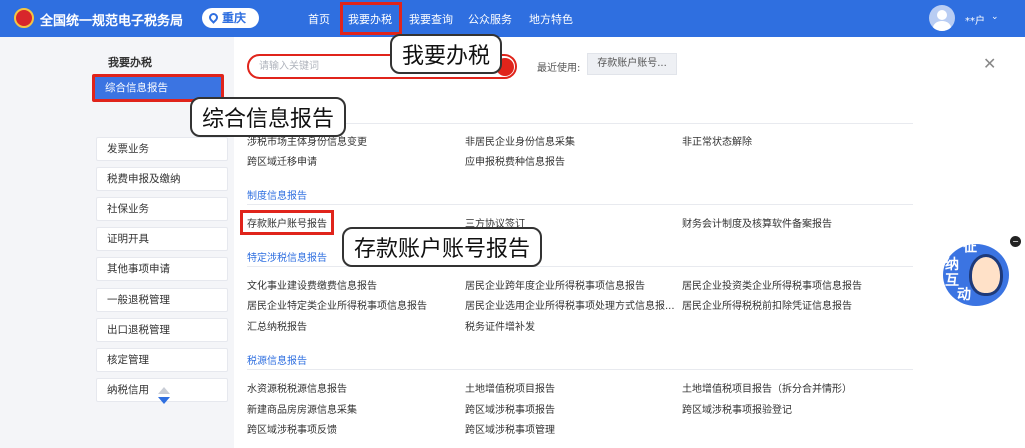 The image size is (1025, 448). What do you see at coordinates (162, 149) in the screenshot?
I see `sidebar-item-fapiao: 发票业务` at bounding box center [162, 149].